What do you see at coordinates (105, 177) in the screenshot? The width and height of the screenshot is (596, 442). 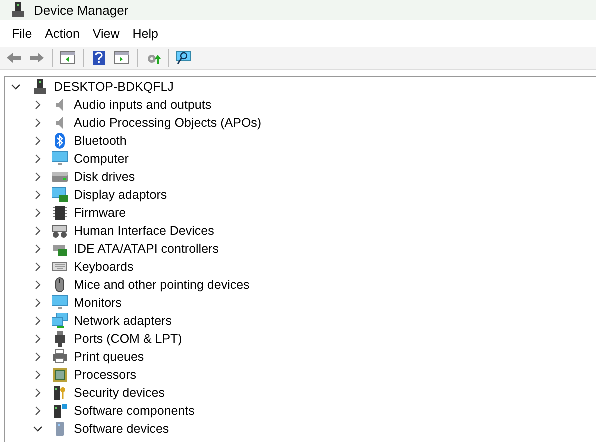 I see `tree-item: Disk drives` at bounding box center [105, 177].